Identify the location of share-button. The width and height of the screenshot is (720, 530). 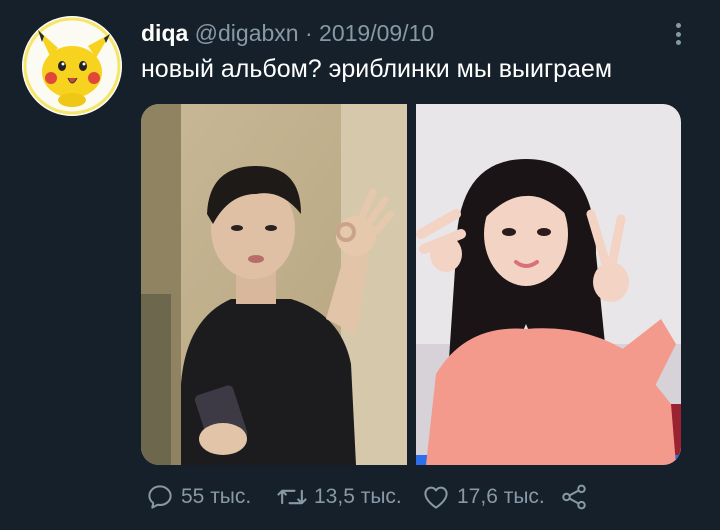
(574, 497).